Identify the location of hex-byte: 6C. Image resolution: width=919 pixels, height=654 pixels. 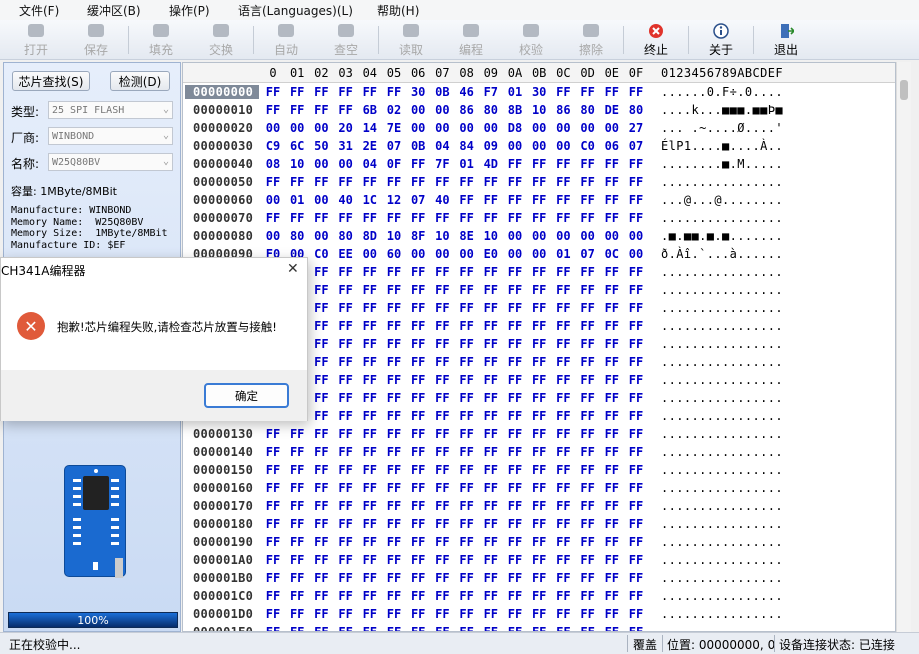
(297, 146).